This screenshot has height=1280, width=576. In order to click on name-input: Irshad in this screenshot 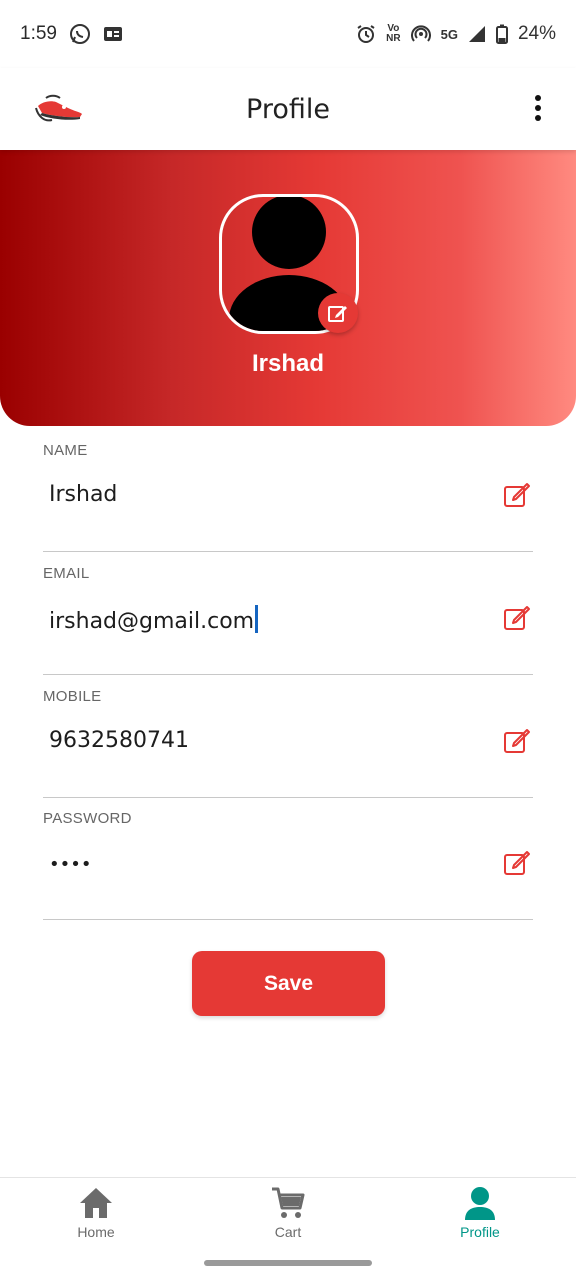, I will do `click(83, 494)`.